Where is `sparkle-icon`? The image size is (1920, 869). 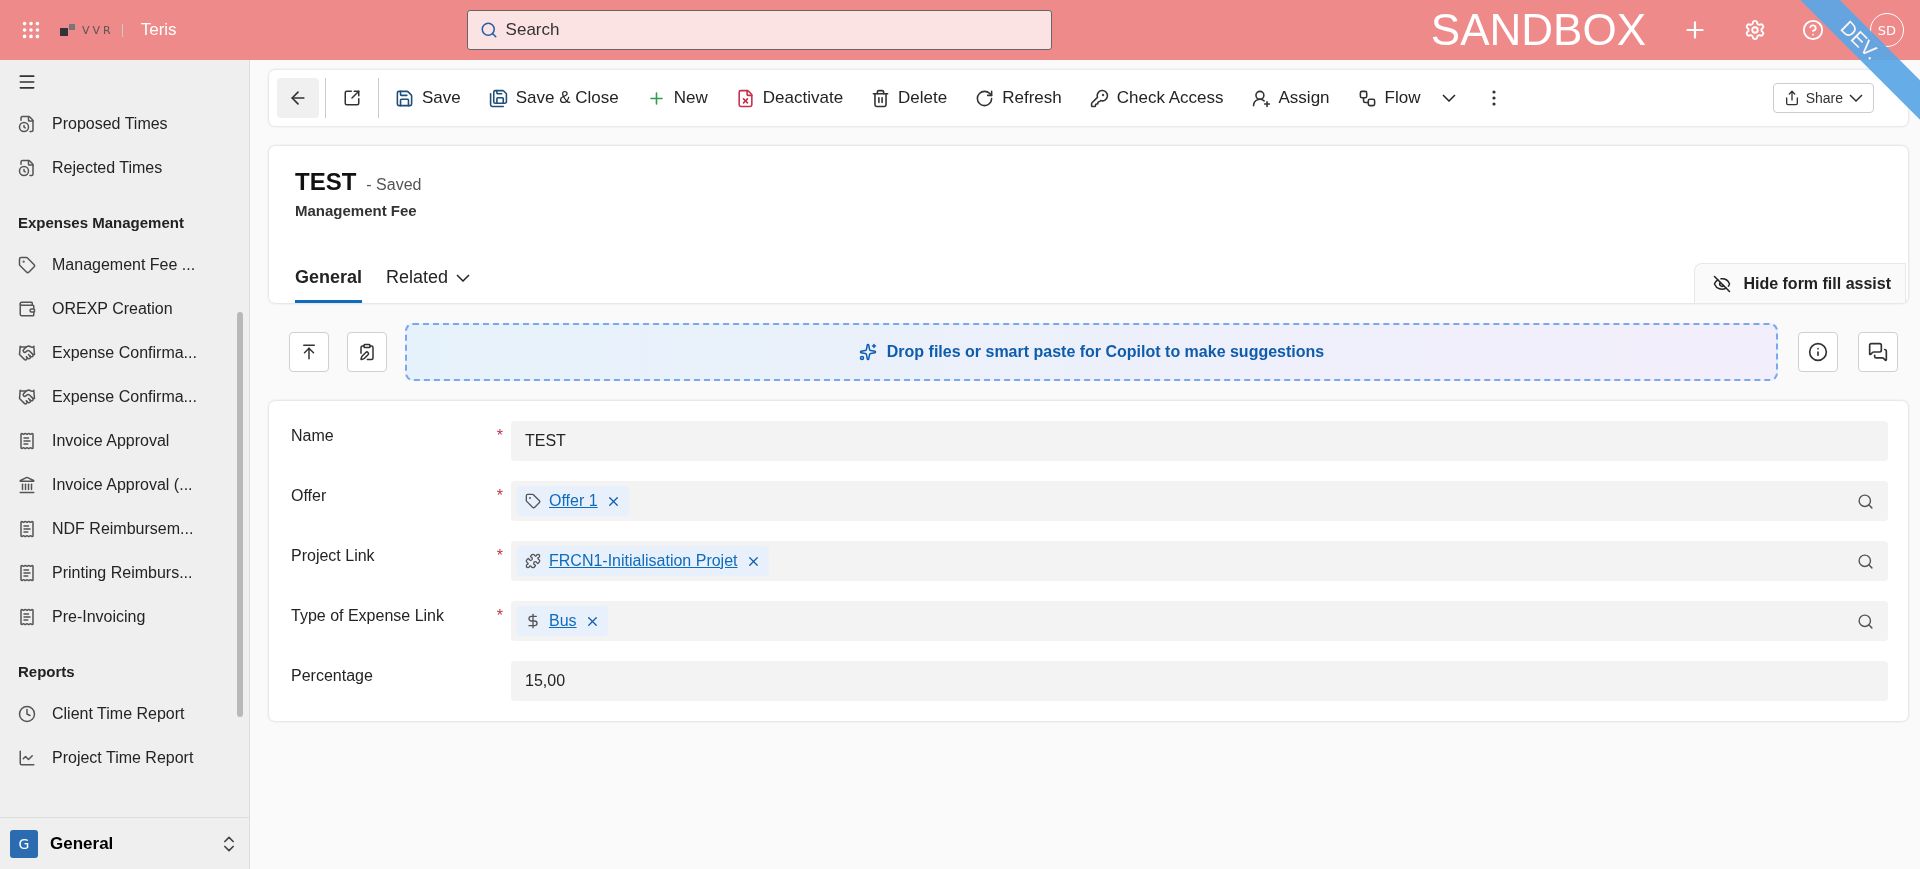
sparkle-icon is located at coordinates (867, 352).